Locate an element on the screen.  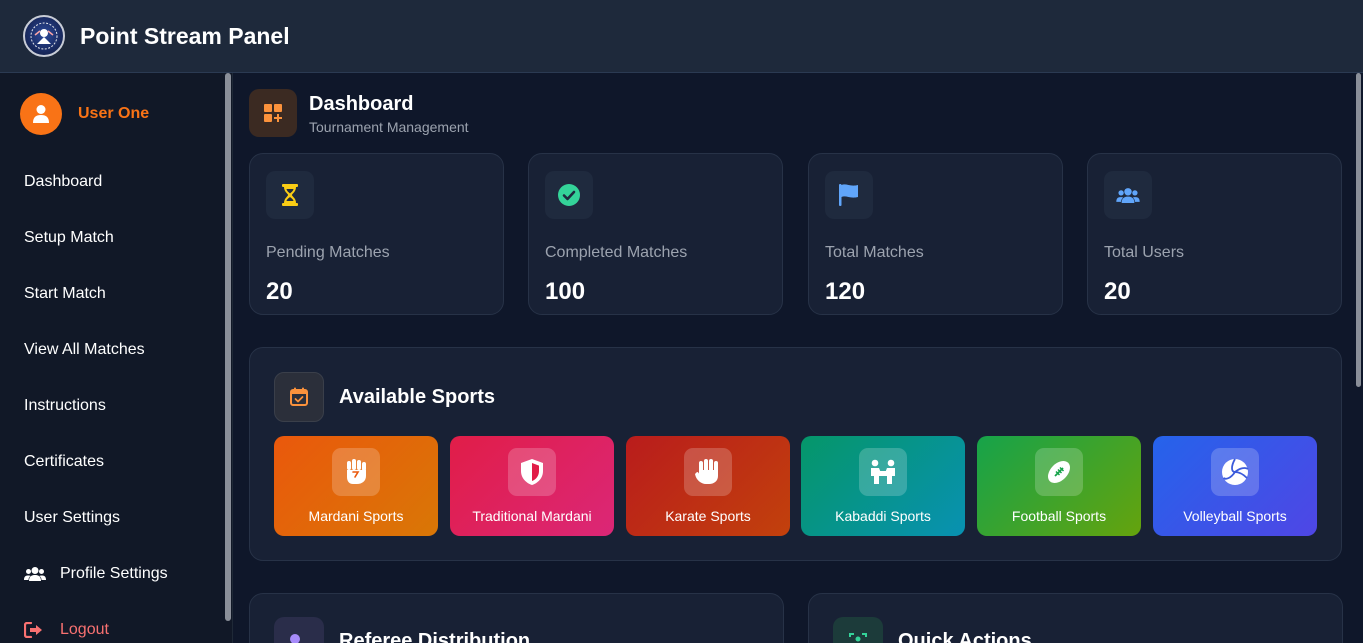
sidebar-item-user-settings: User Settings is located at coordinates (112, 518).